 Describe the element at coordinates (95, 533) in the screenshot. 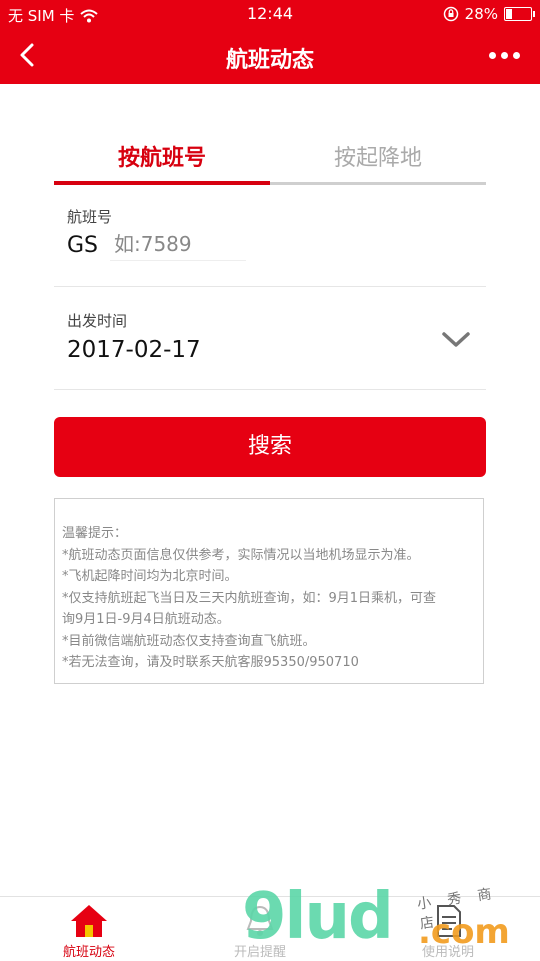

I see `tips-title: 温馨提示：` at that location.